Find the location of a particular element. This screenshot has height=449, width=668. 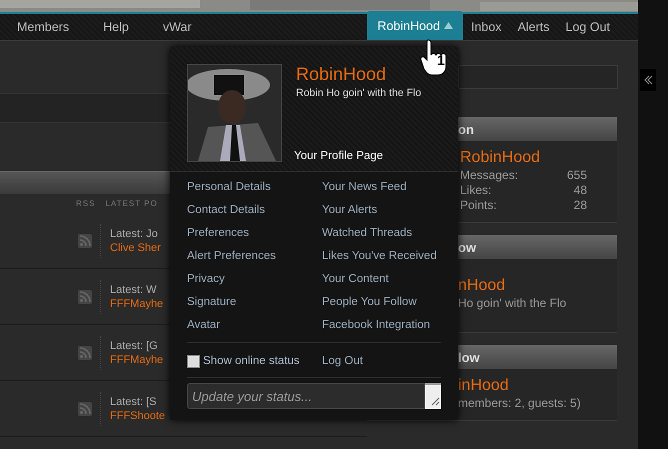

menu-link: Personal Details is located at coordinates (254, 187).